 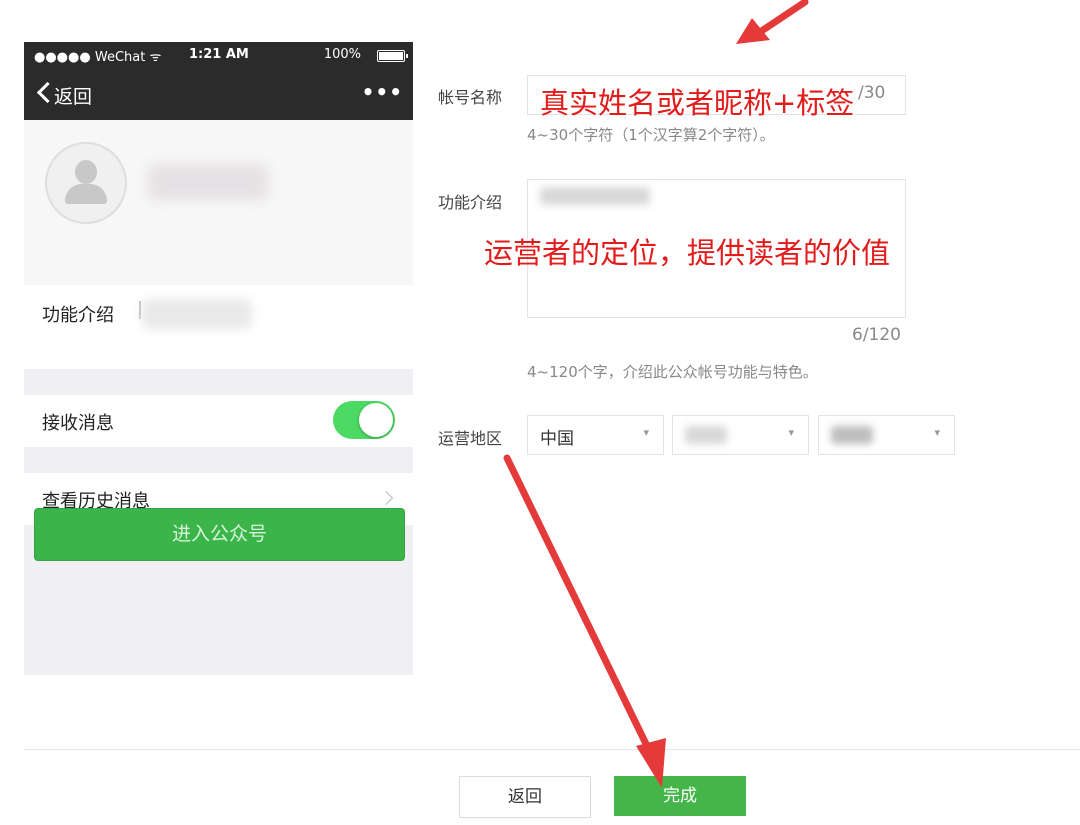 What do you see at coordinates (672, 372) in the screenshot?
I see `intro-hint: 4~120个字，介绍此公众帐号功能与特色。` at bounding box center [672, 372].